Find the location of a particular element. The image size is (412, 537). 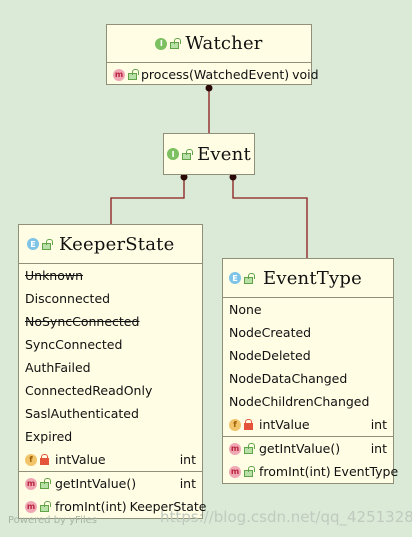

enum-constant: AuthFailed is located at coordinates (58, 367).